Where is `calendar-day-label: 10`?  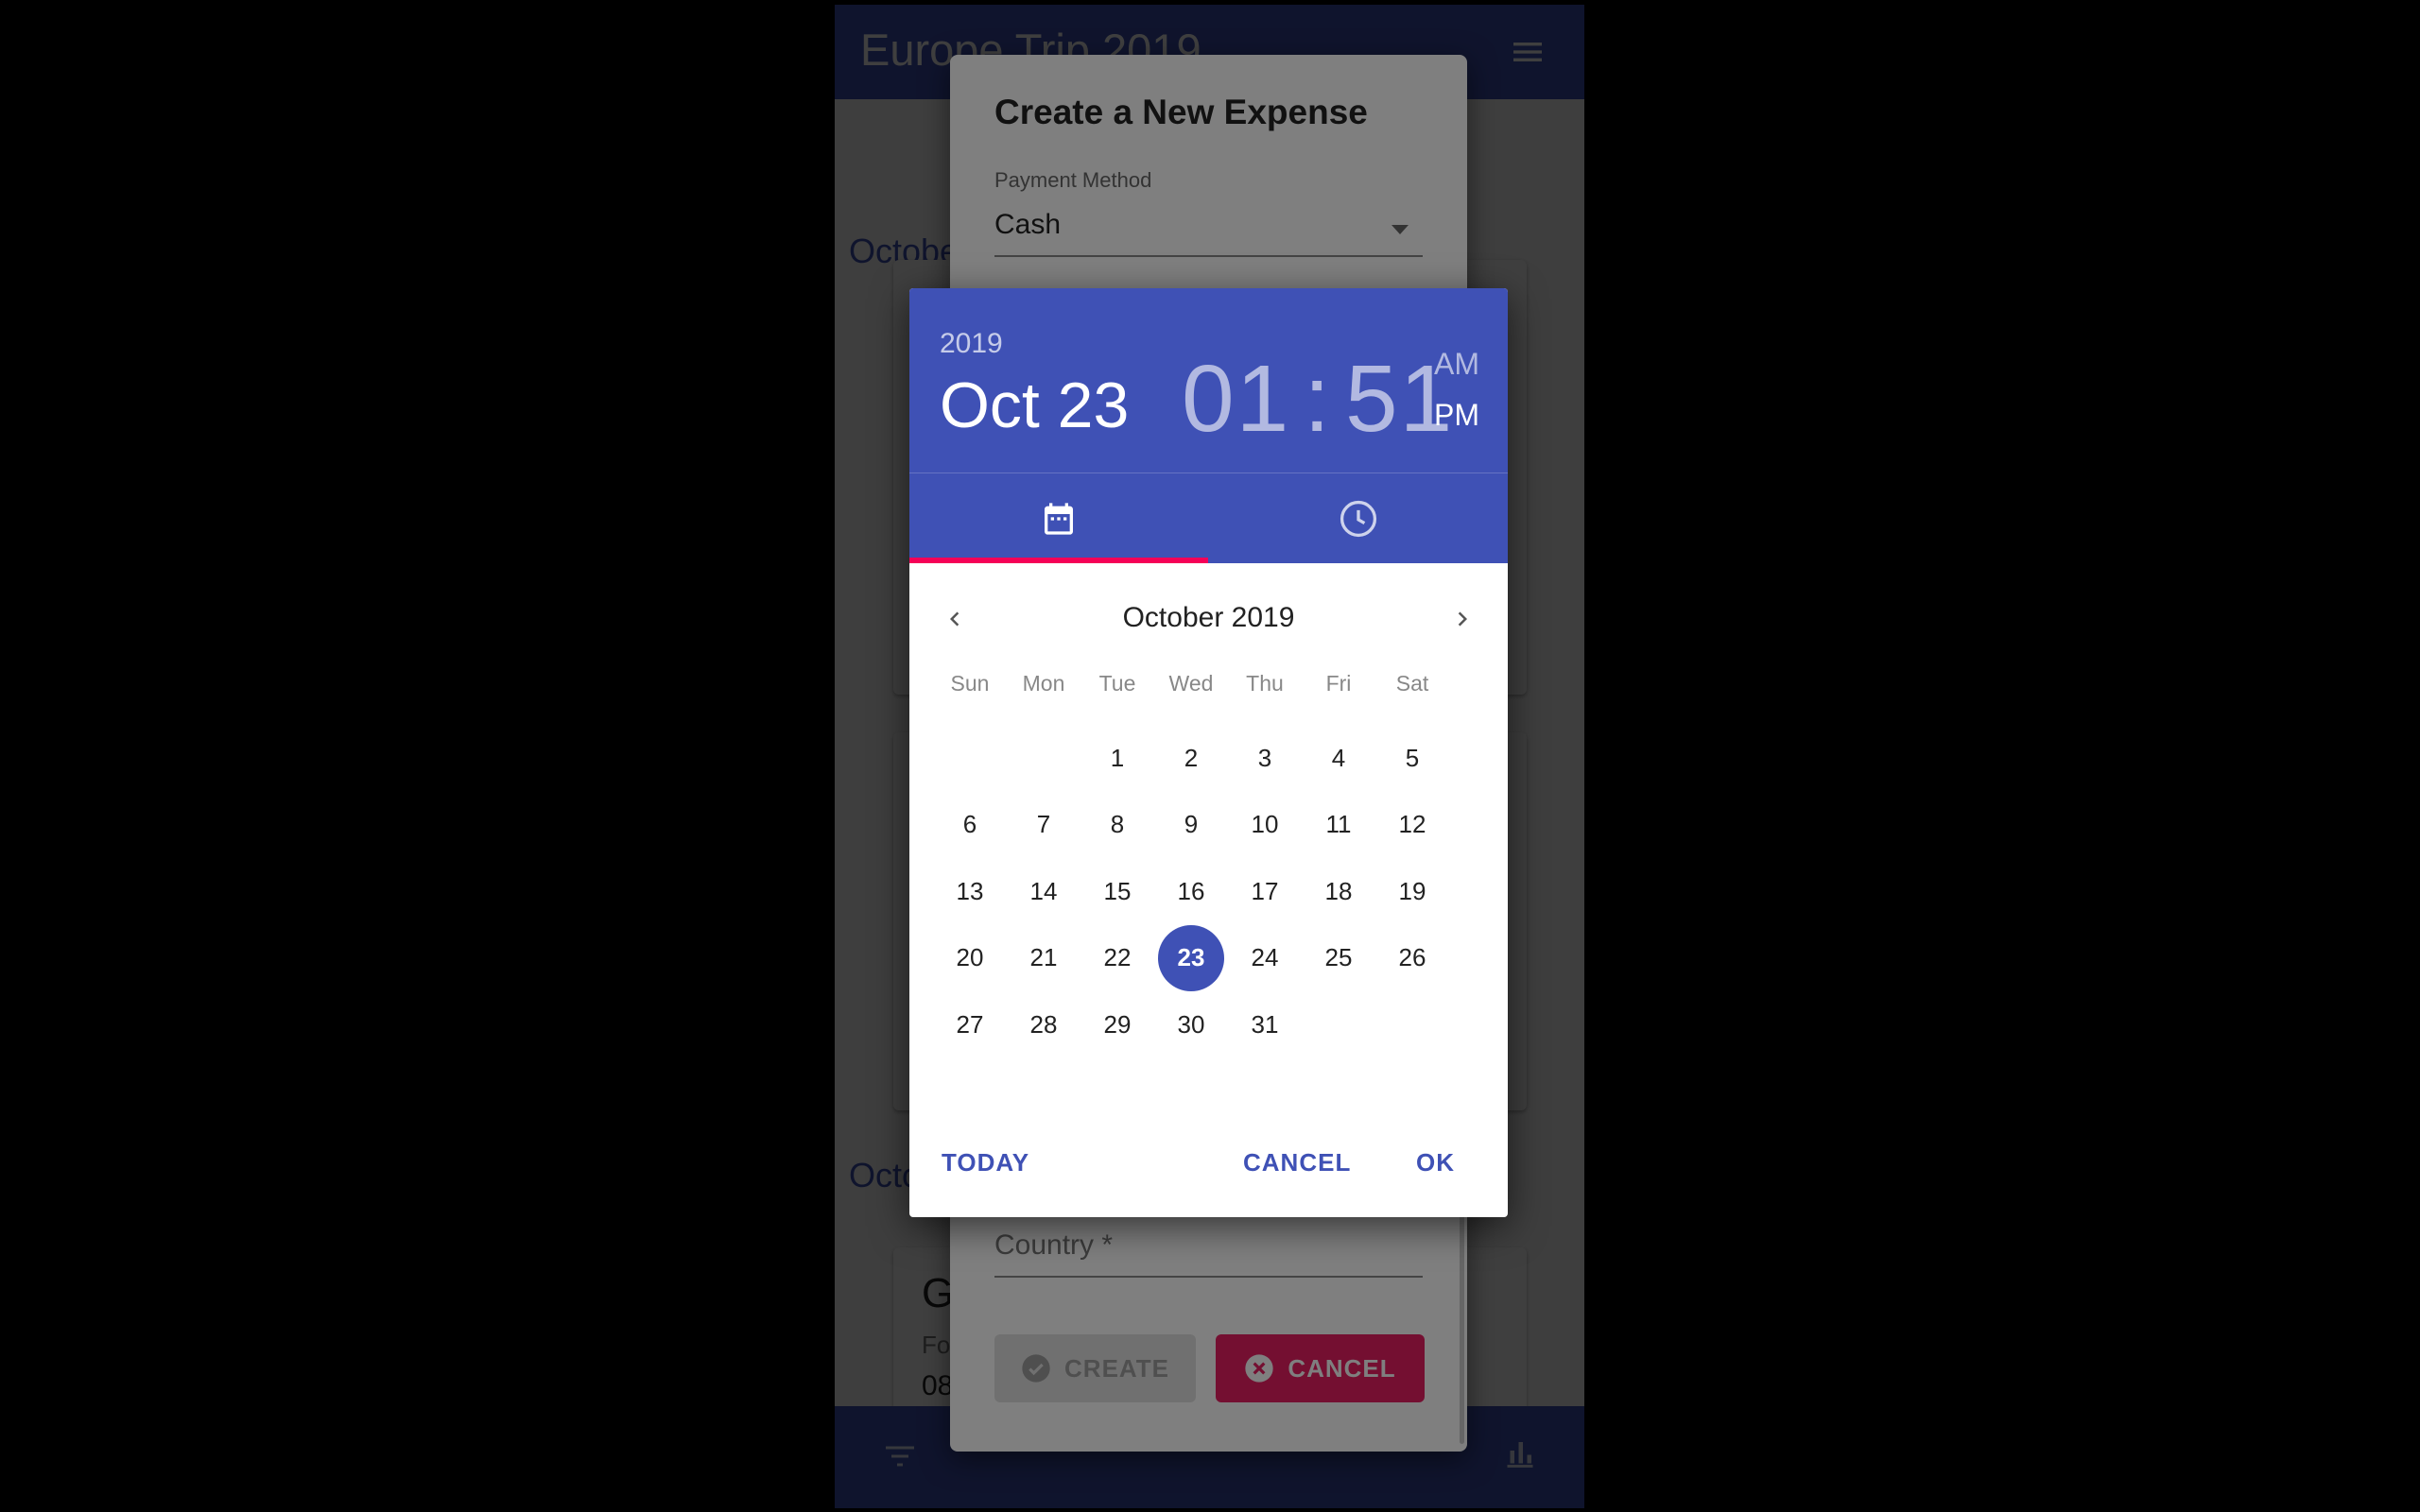 calendar-day-label: 10 is located at coordinates (1265, 824).